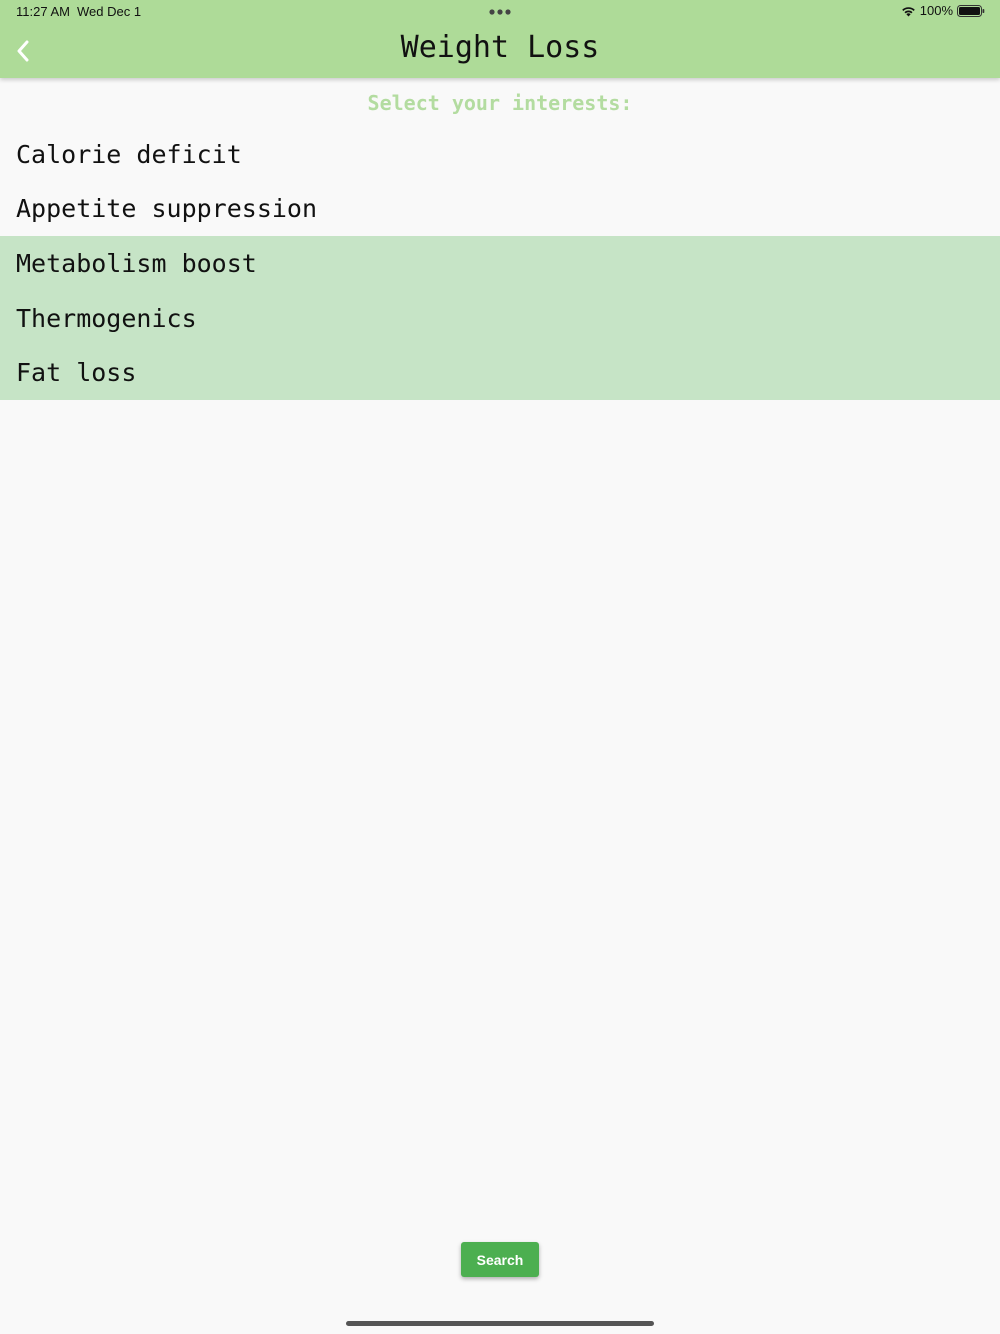 The height and width of the screenshot is (1334, 1000). What do you see at coordinates (500, 1259) in the screenshot?
I see `search-button: Search` at bounding box center [500, 1259].